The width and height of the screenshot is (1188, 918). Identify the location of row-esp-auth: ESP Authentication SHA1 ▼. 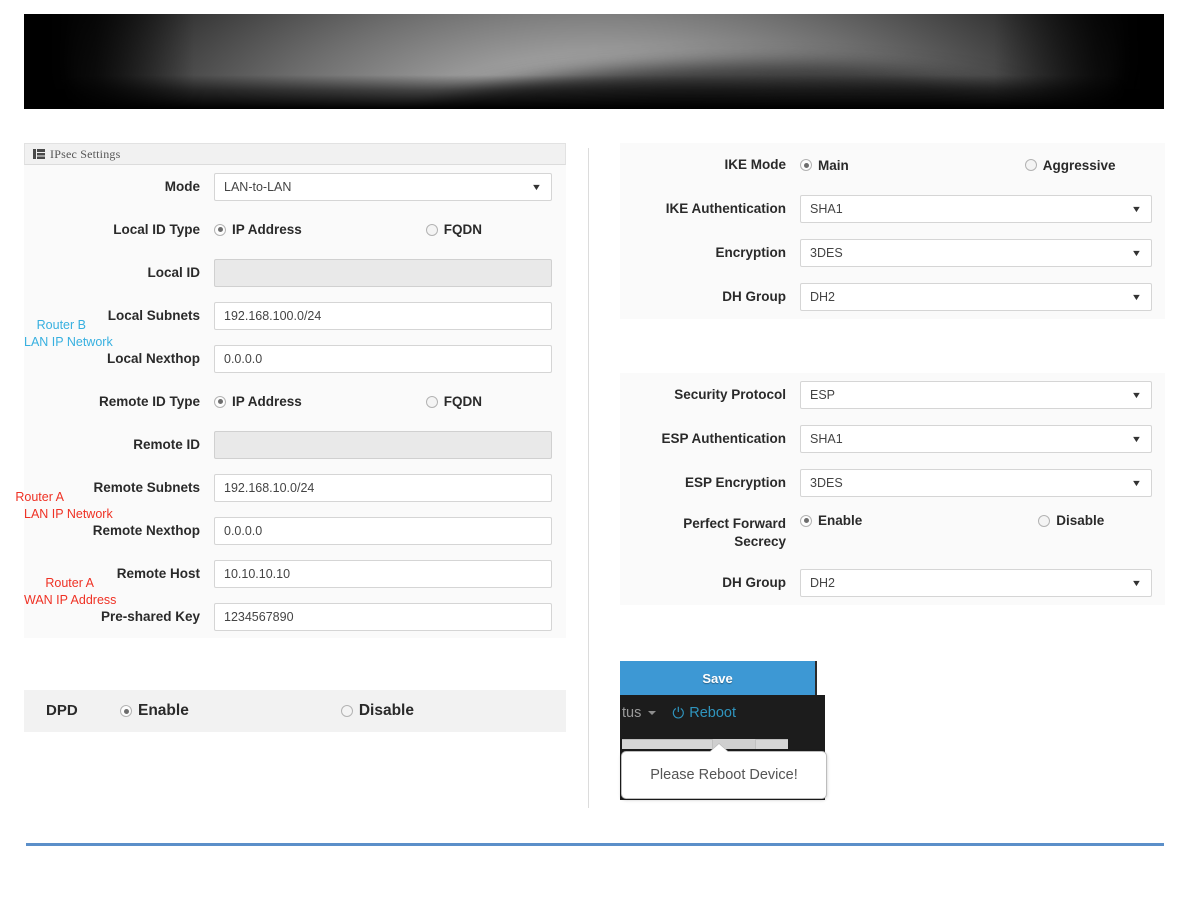
(892, 439).